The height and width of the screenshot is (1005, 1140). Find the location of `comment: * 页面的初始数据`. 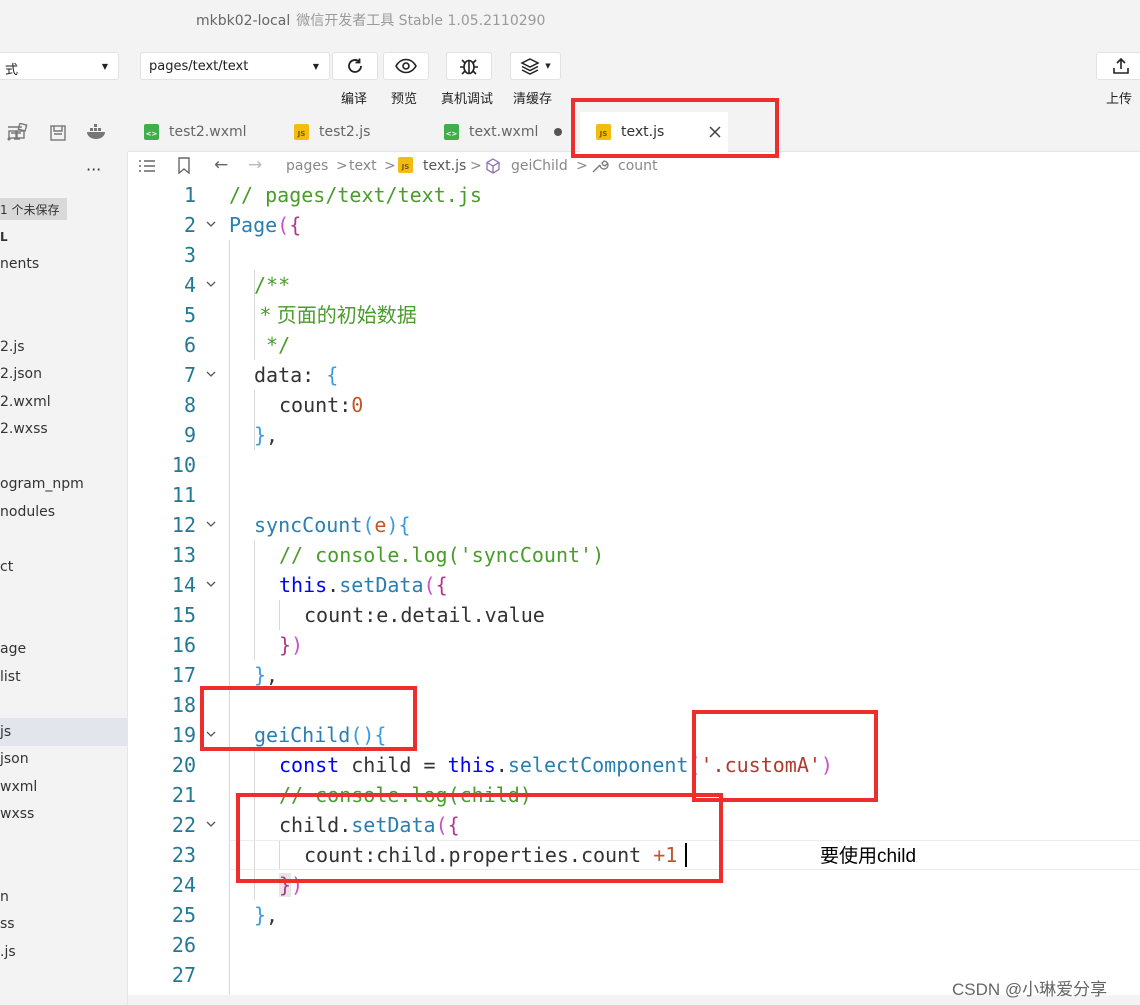

comment: * 页面的初始数据 is located at coordinates (335, 315).